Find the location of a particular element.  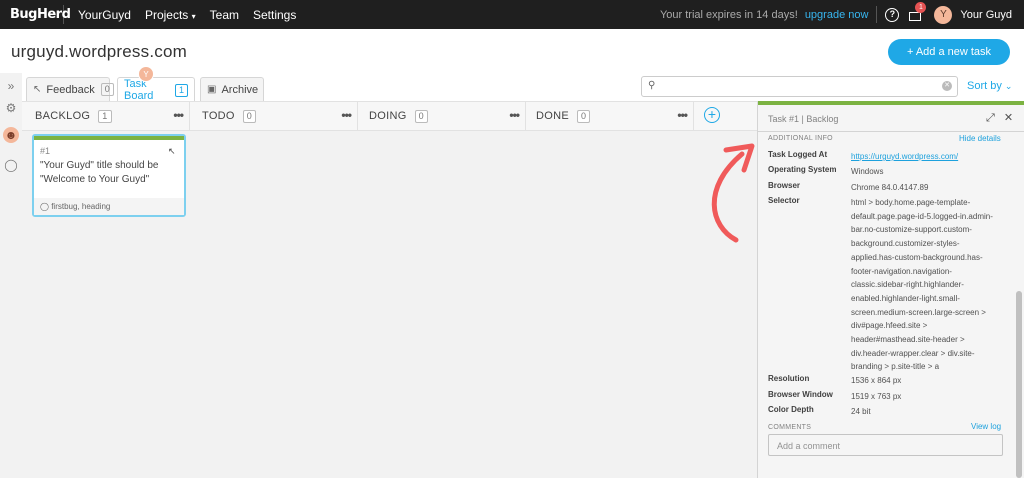

comments-label: COMMENTS is located at coordinates (790, 427).